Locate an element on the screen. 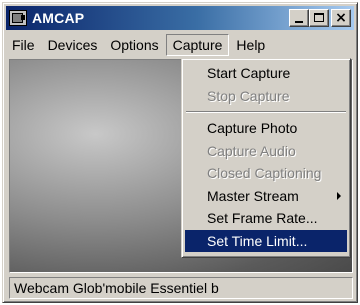  status-bar: Webcam Glob'mobile Essentiel b is located at coordinates (181, 288).